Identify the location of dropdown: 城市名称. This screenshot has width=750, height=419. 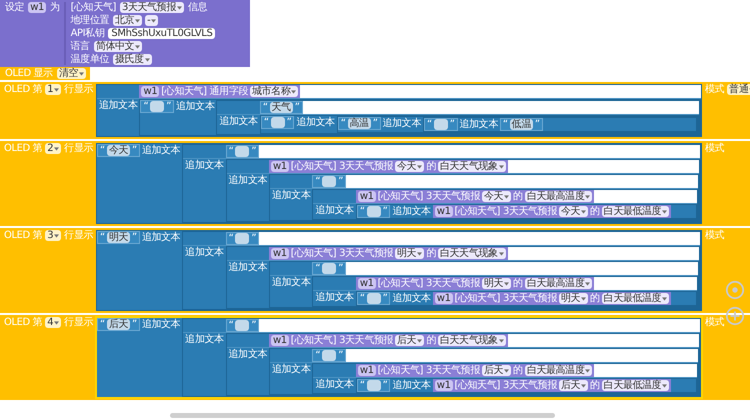
(274, 91).